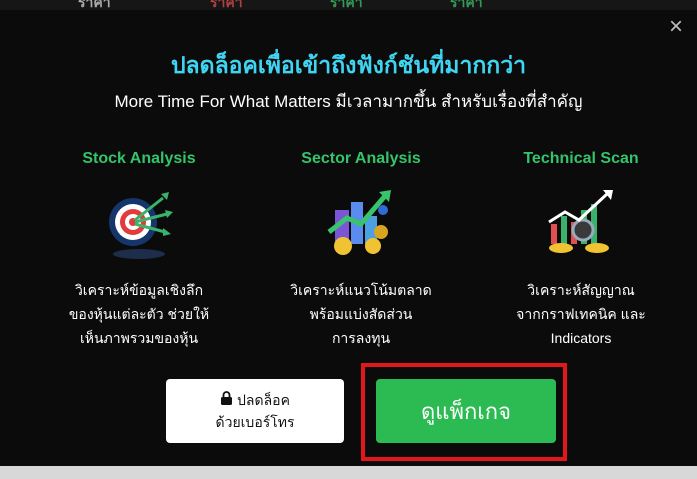 Image resolution: width=697 pixels, height=479 pixels. Describe the element at coordinates (581, 338) in the screenshot. I see `feature-desc-line: Indicators` at that location.